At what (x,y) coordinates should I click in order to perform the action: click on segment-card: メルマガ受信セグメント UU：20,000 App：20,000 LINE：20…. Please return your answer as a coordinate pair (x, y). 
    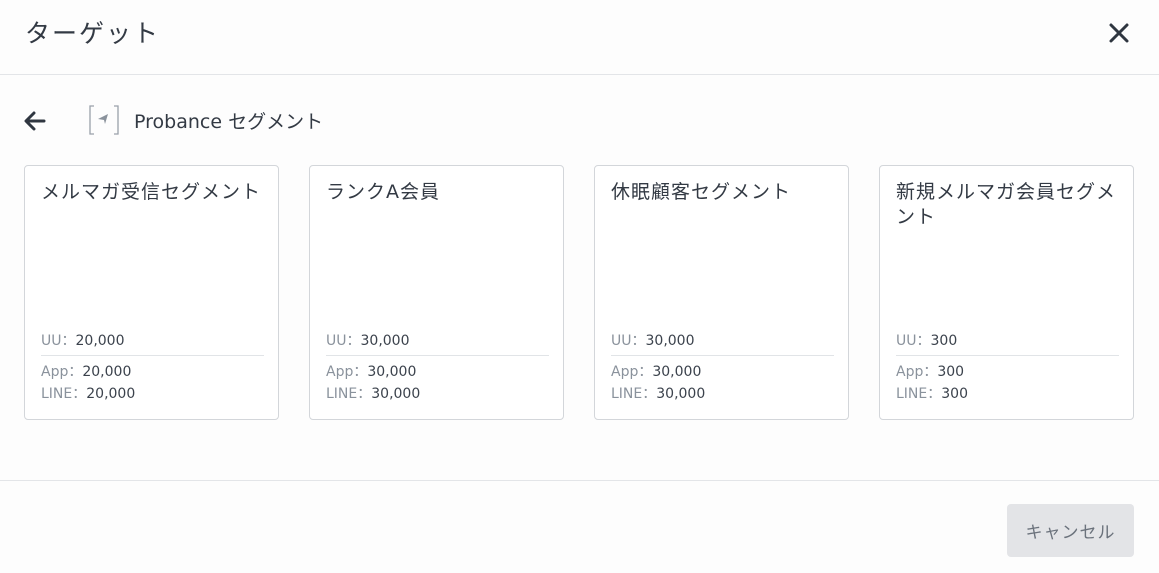
    Looking at the image, I should click on (151, 292).